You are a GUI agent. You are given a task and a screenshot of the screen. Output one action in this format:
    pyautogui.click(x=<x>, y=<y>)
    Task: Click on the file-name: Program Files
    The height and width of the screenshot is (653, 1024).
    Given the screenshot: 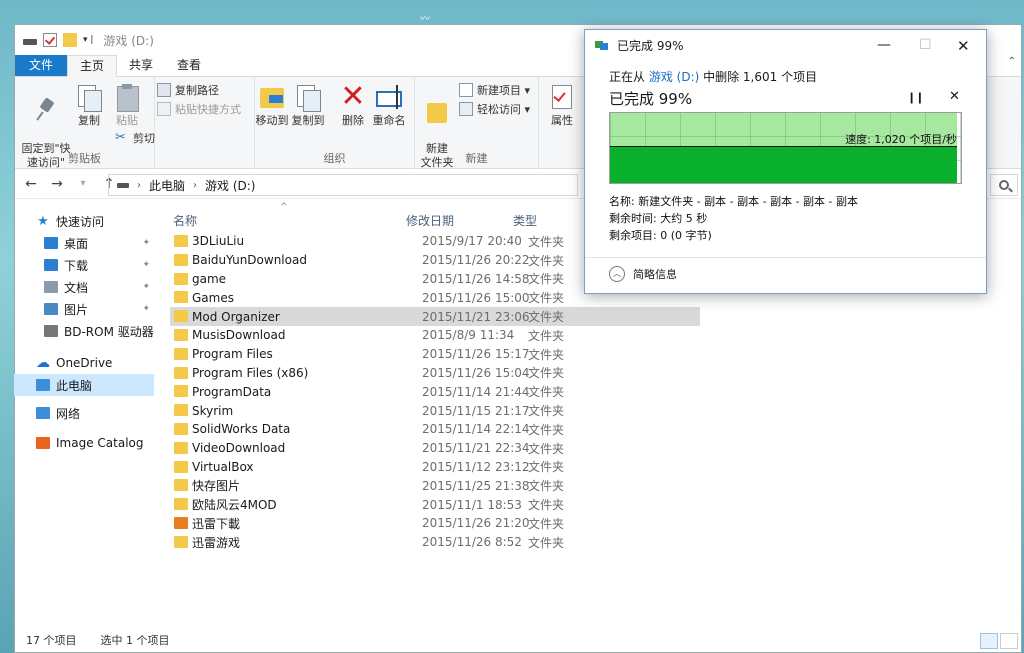 What is the action you would take?
    pyautogui.click(x=232, y=354)
    